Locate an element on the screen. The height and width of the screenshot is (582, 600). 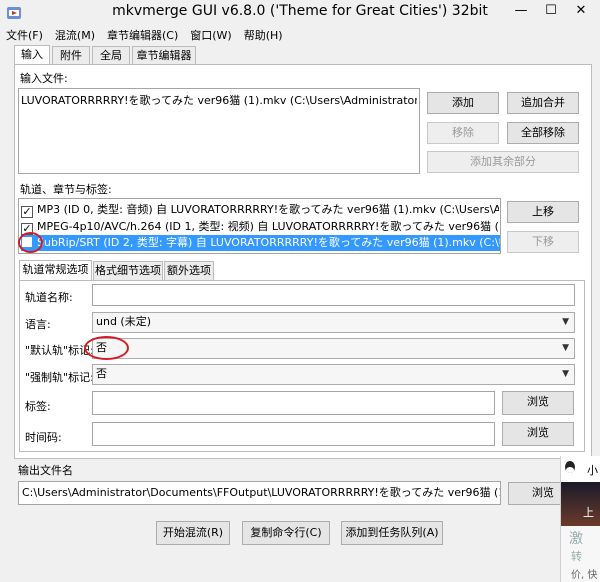
input-files-label: 输入文件: is located at coordinates (44, 78).